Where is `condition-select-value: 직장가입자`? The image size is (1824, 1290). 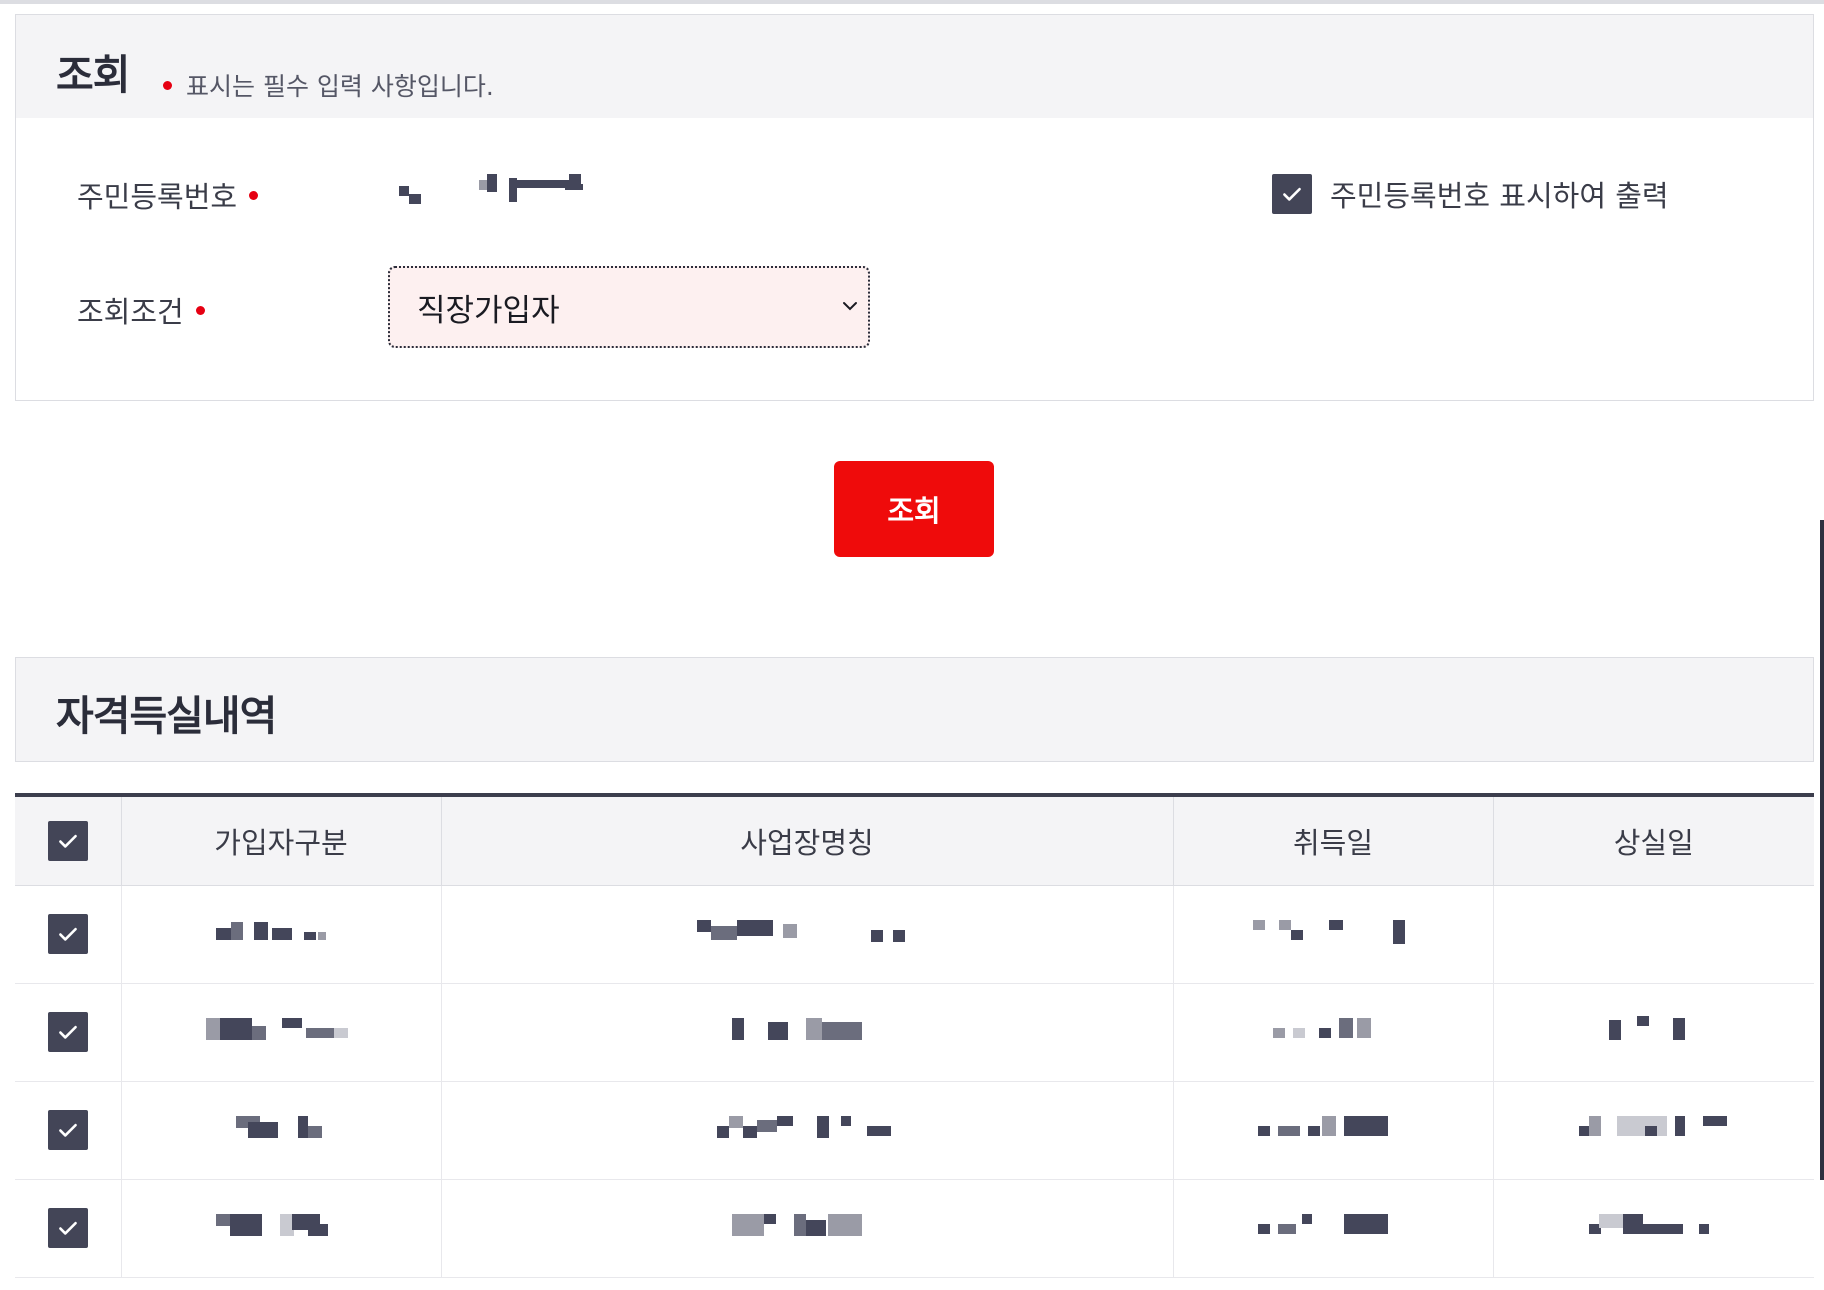 condition-select-value: 직장가입자 is located at coordinates (488, 310).